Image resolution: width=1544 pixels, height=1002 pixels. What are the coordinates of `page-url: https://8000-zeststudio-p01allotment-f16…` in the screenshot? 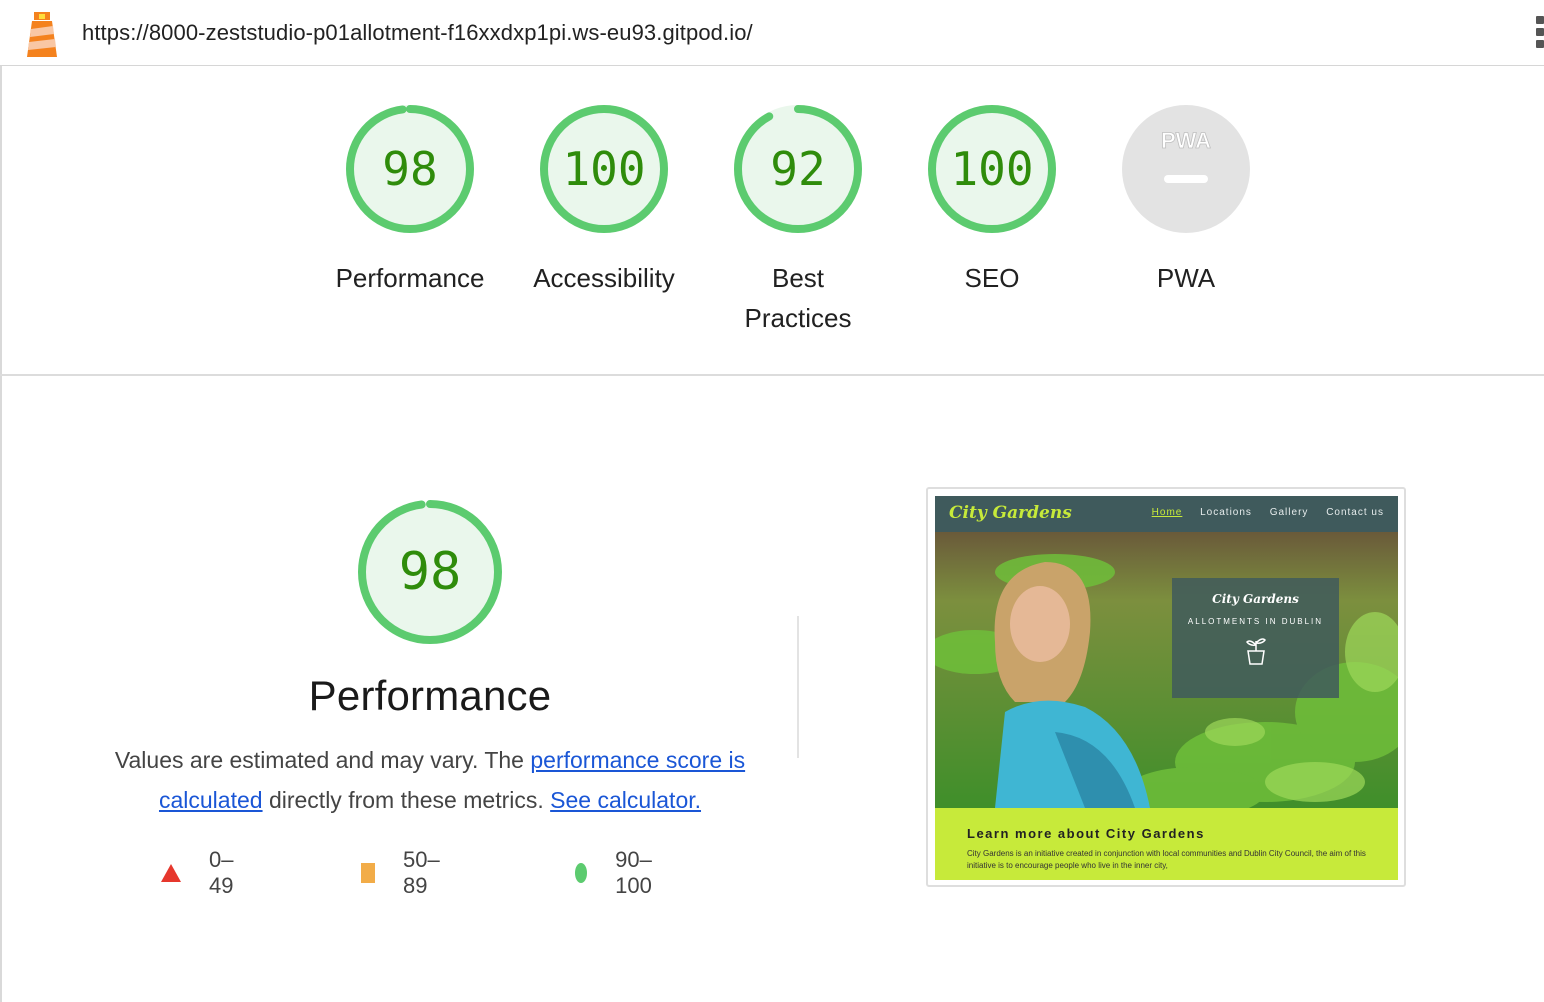 It's located at (417, 33).